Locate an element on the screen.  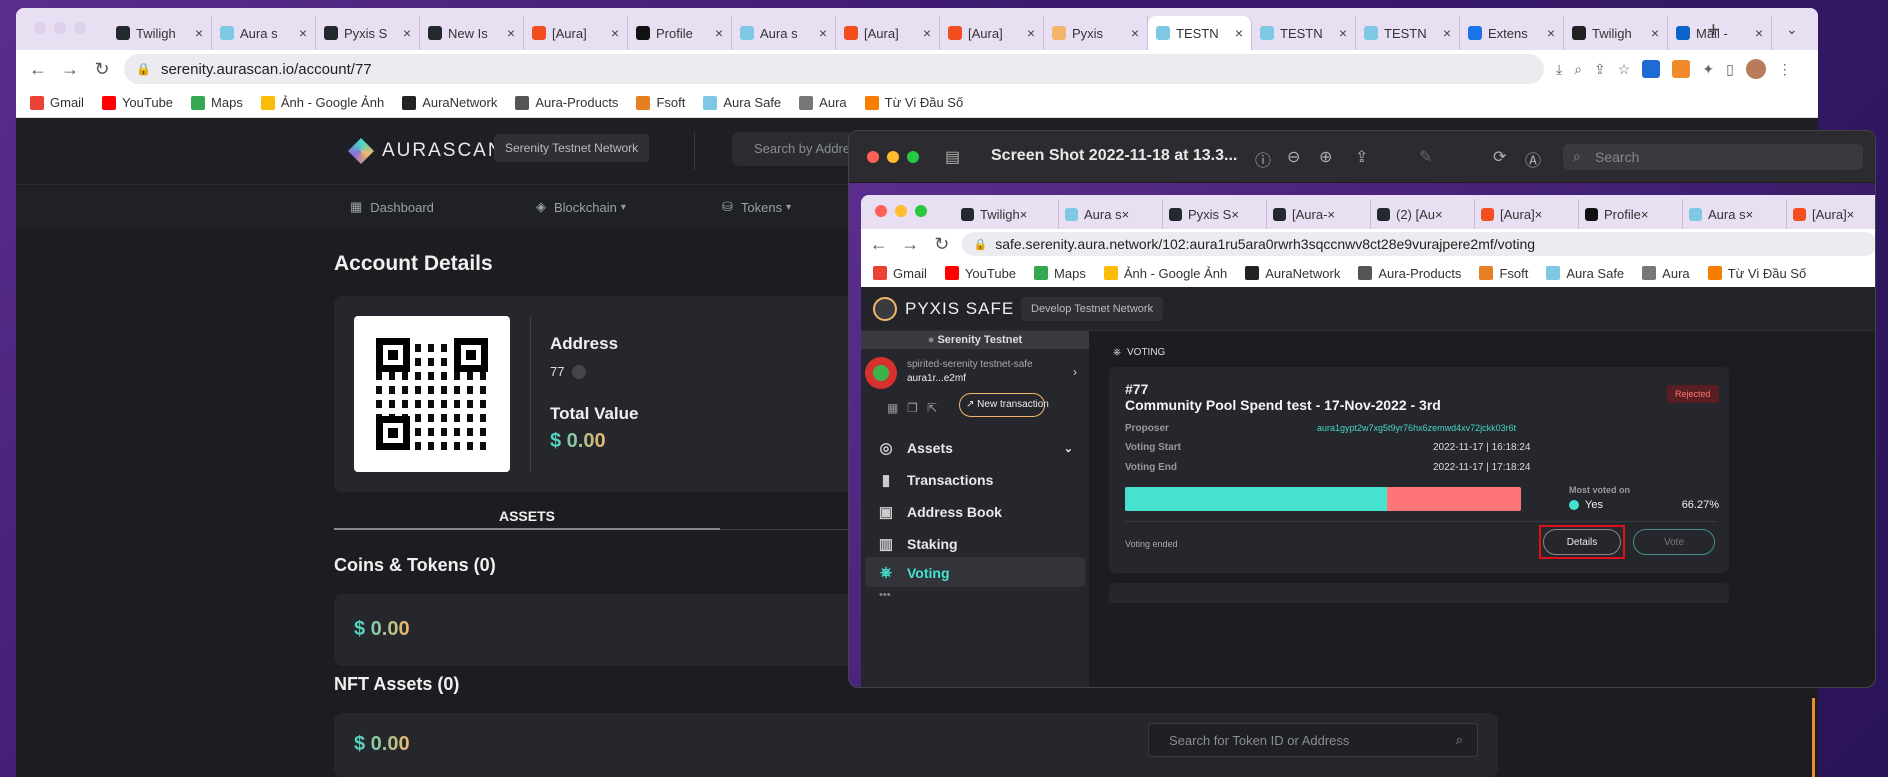
sidebar-toggle-icon: ▤ is located at coordinates (952, 157).